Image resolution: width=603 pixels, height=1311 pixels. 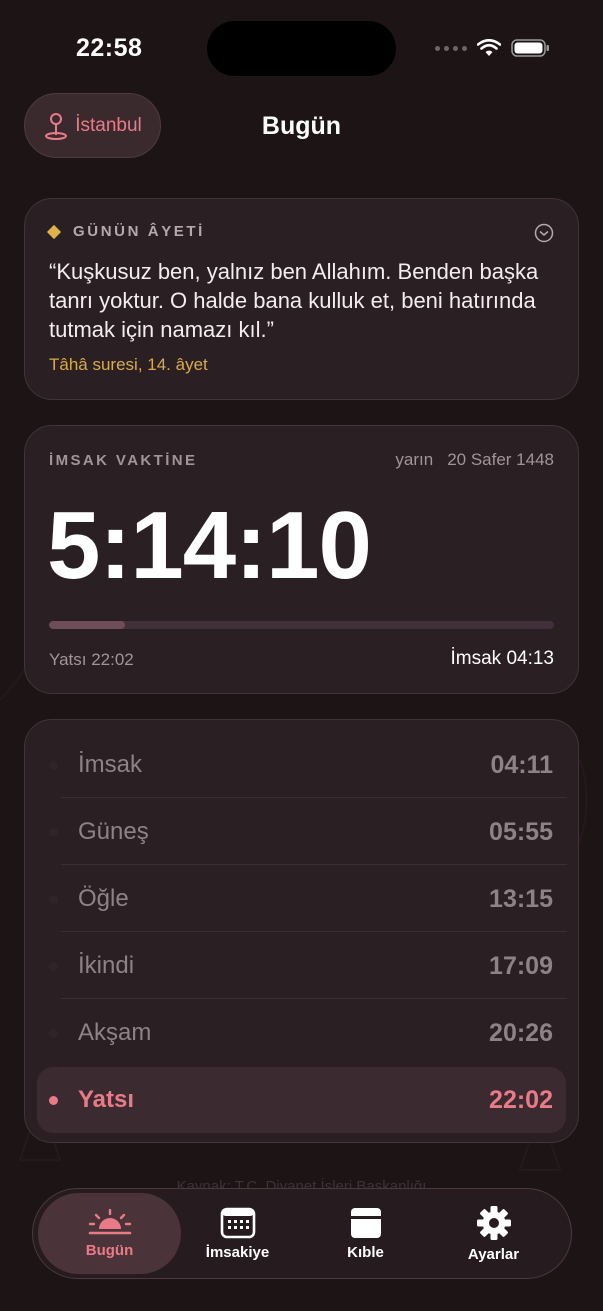 I want to click on status-icons, so click(x=493, y=48).